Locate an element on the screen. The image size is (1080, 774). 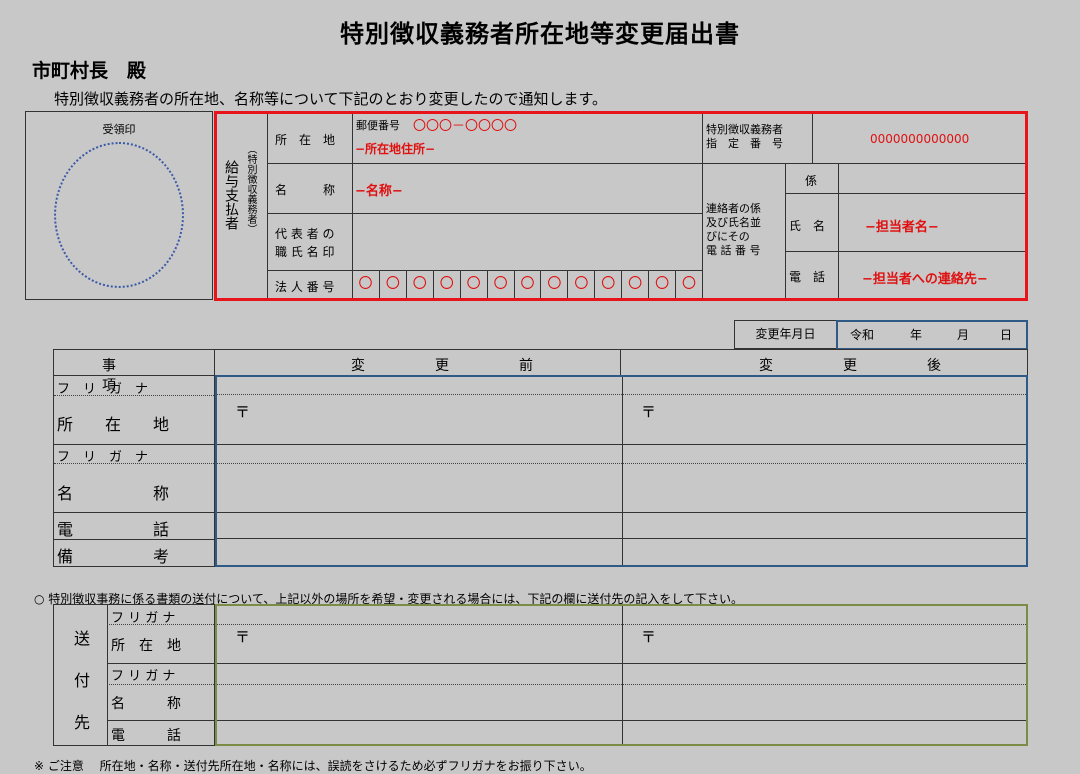
person-label: 氏 名 is located at coordinates (807, 226).